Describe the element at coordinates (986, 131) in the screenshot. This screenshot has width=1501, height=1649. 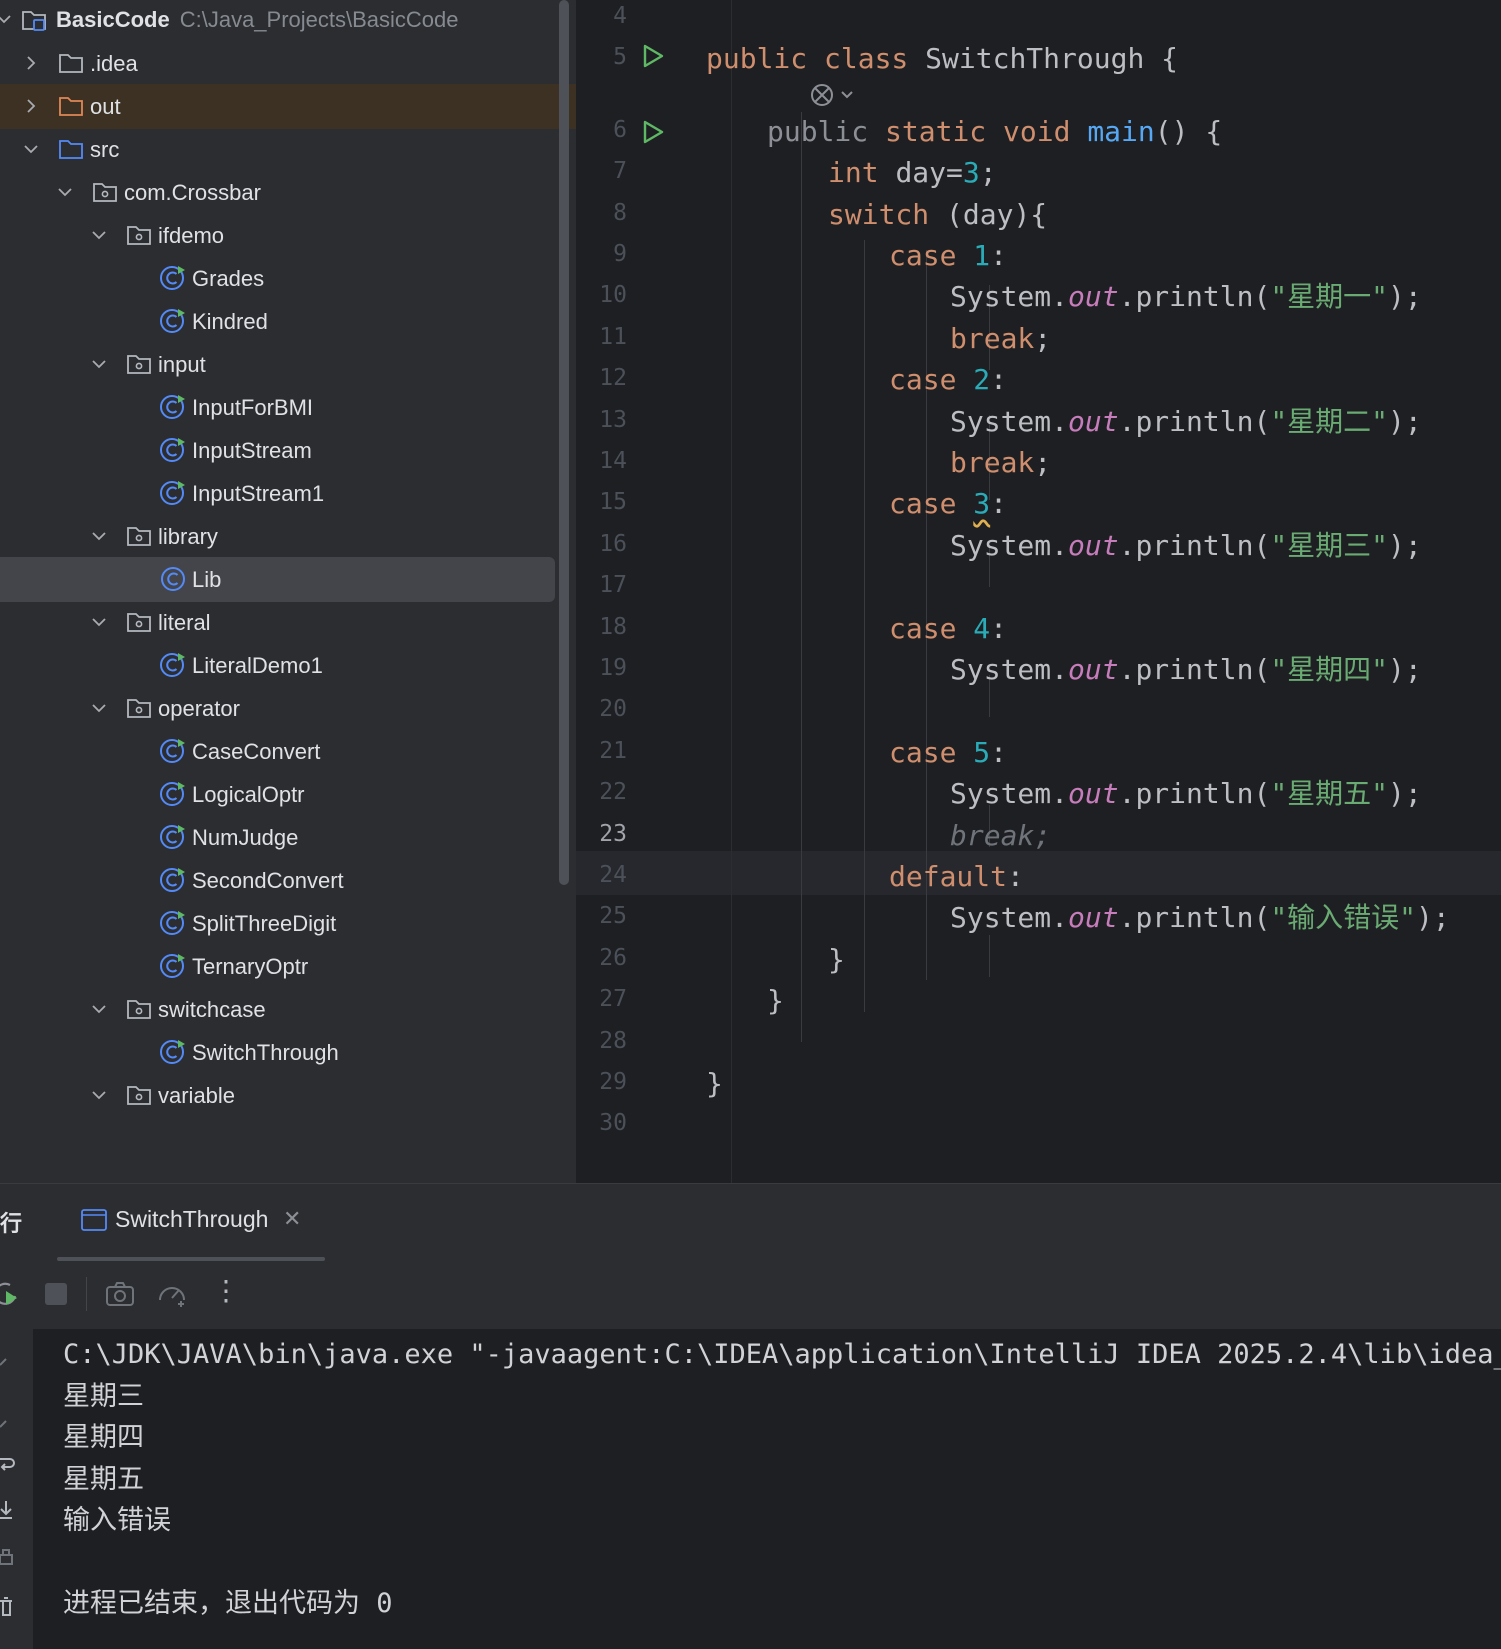
I see `code-token: static void` at that location.